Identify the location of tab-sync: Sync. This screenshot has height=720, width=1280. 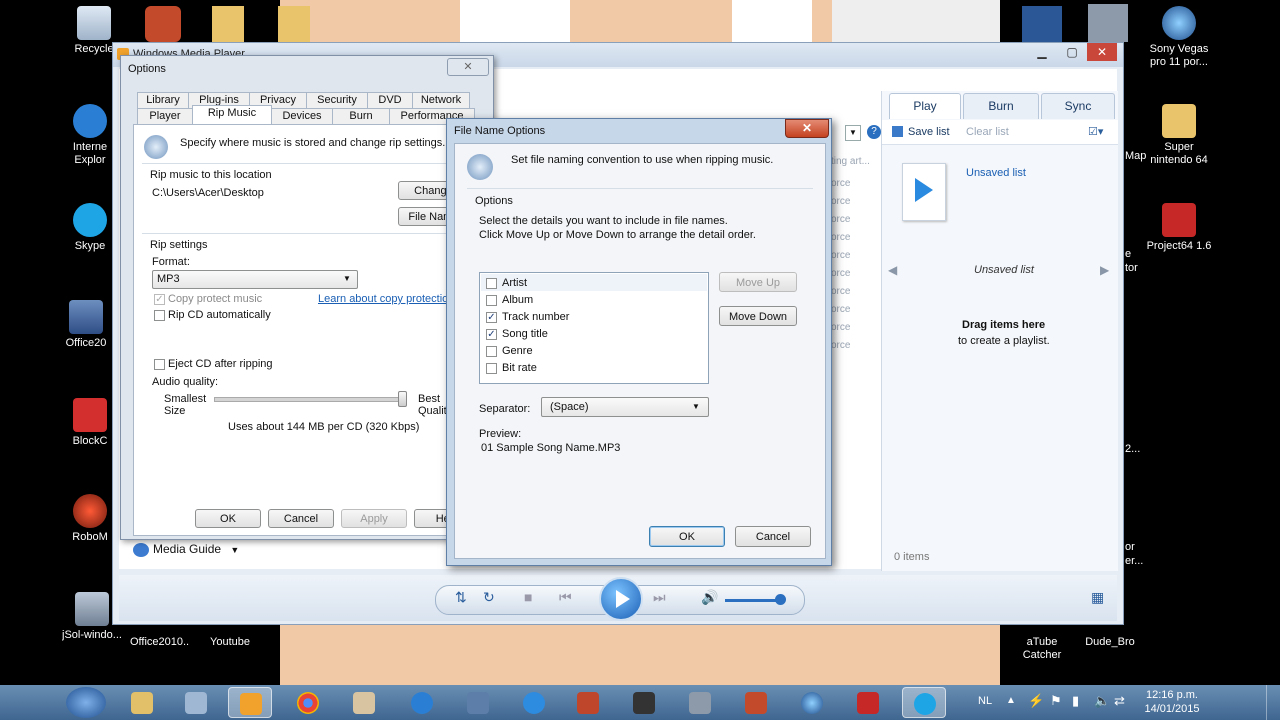
(1078, 106).